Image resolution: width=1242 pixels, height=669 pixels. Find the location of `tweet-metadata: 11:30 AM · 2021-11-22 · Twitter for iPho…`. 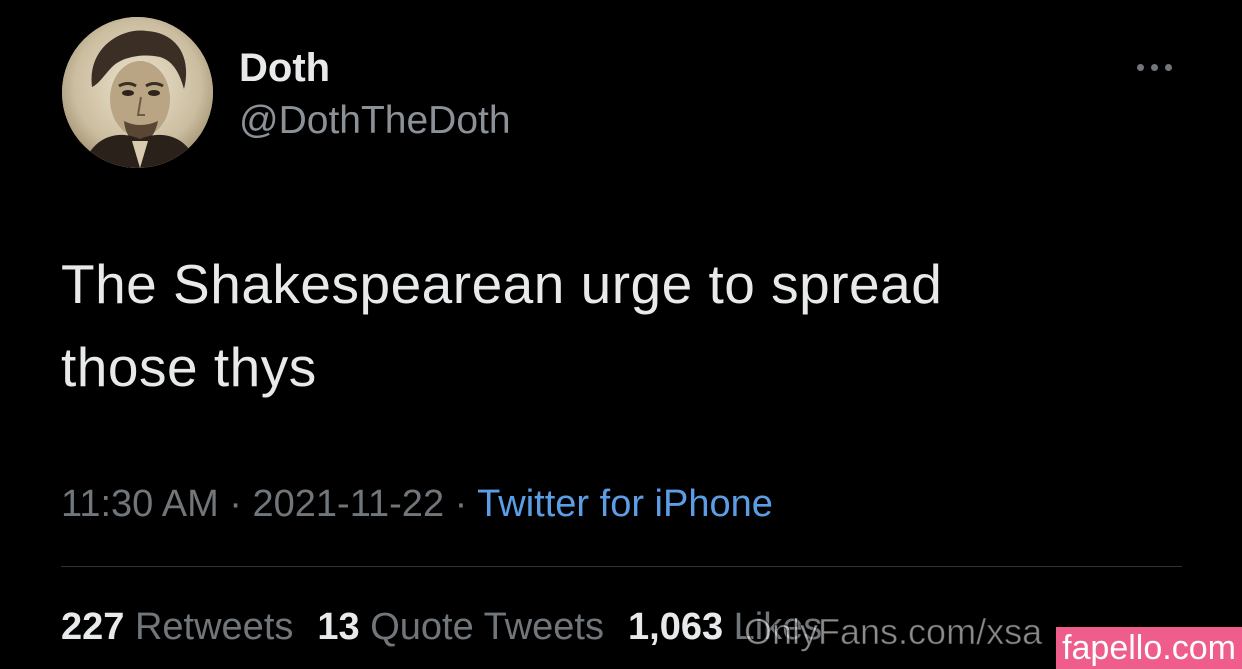

tweet-metadata: 11:30 AM · 2021-11-22 · Twitter for iPho… is located at coordinates (417, 504).